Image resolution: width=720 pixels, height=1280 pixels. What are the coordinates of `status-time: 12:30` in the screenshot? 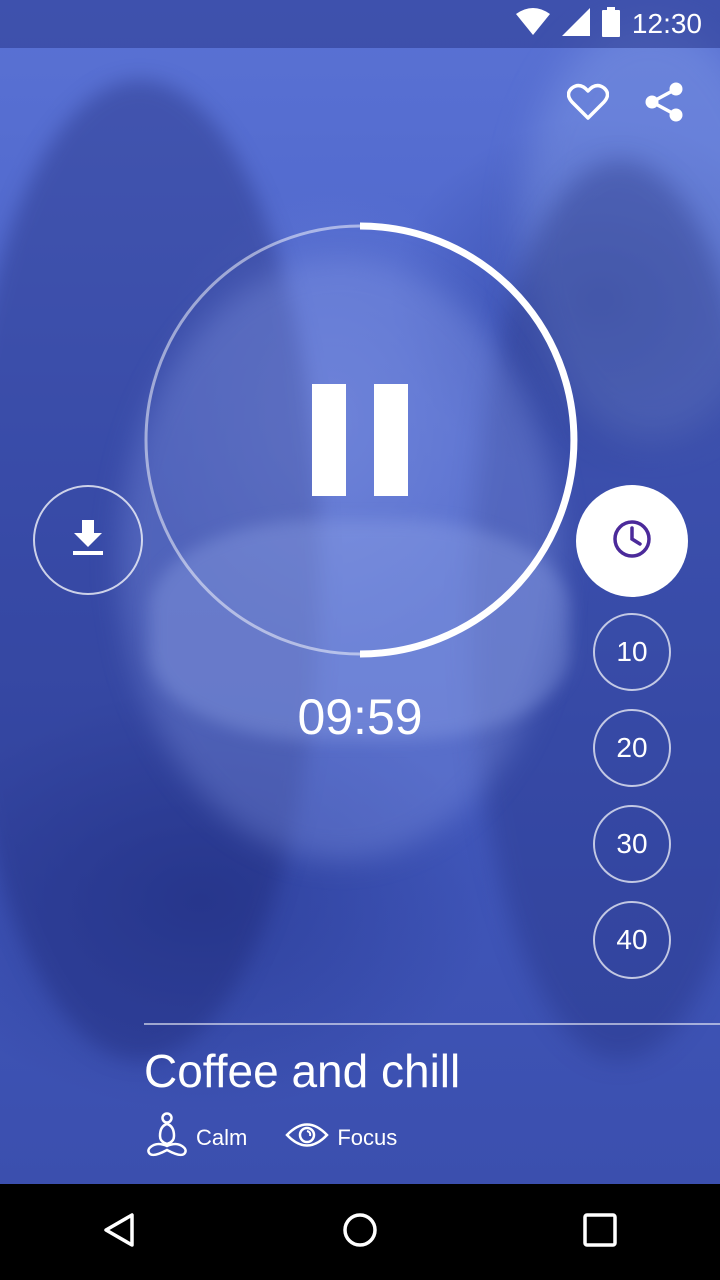 It's located at (666, 23).